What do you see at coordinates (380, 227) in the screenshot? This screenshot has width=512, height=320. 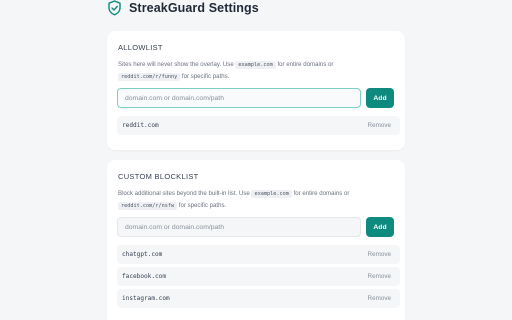 I see `blocklist-add-button: Add` at bounding box center [380, 227].